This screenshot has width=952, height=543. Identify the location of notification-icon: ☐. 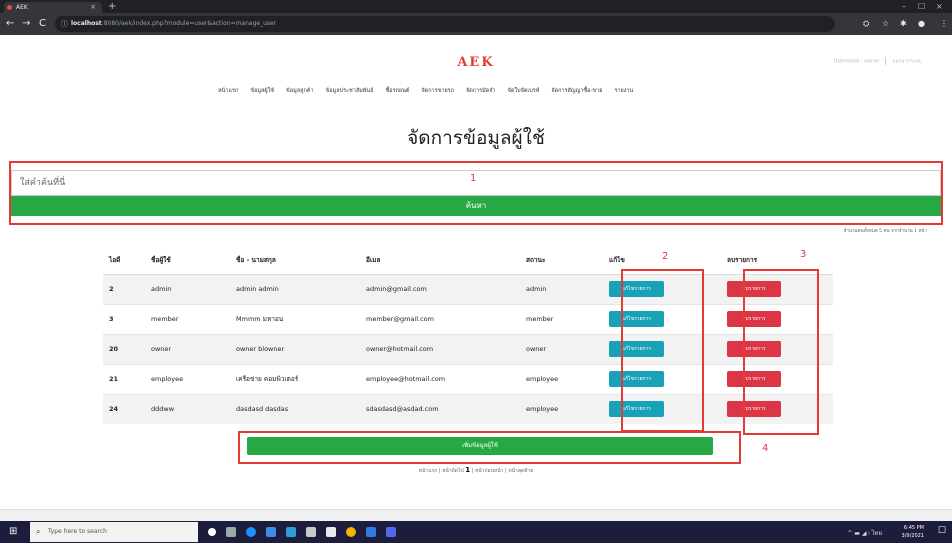
(942, 531).